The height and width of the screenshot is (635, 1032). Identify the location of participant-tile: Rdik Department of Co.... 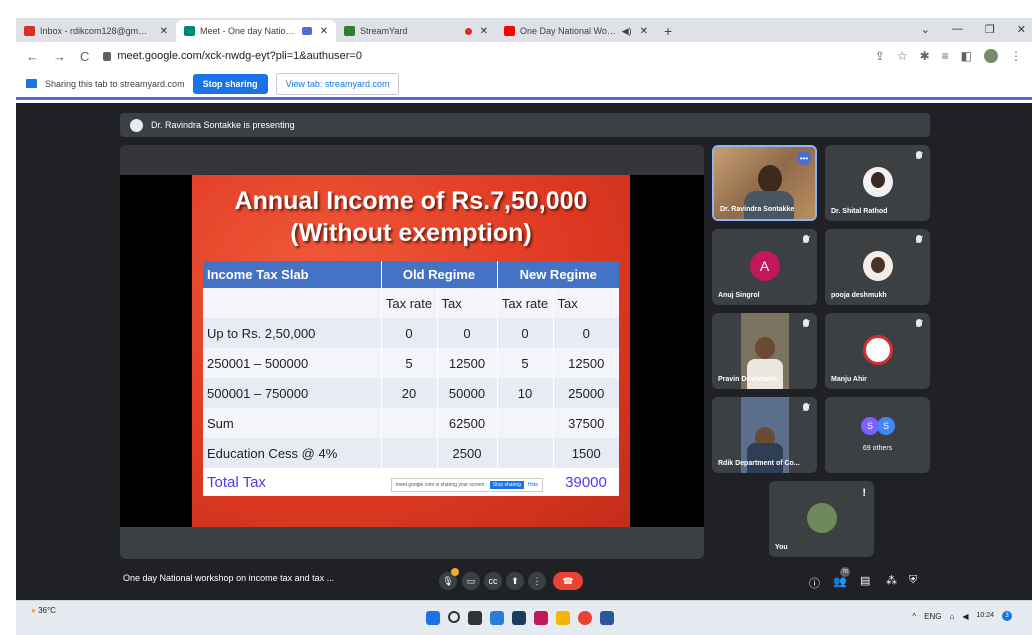
(764, 435).